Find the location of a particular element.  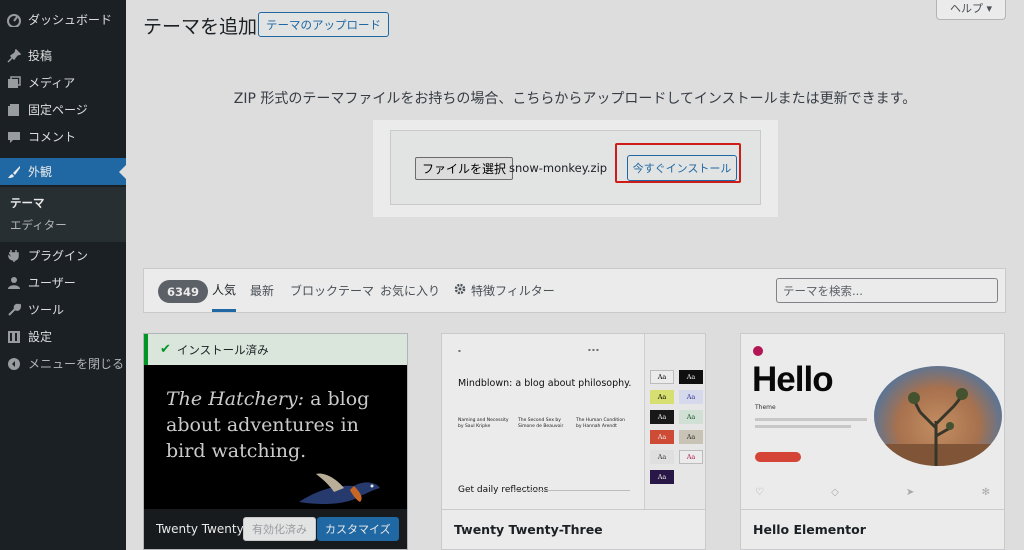

preview-logo-mark: ▪ is located at coordinates (459, 350).